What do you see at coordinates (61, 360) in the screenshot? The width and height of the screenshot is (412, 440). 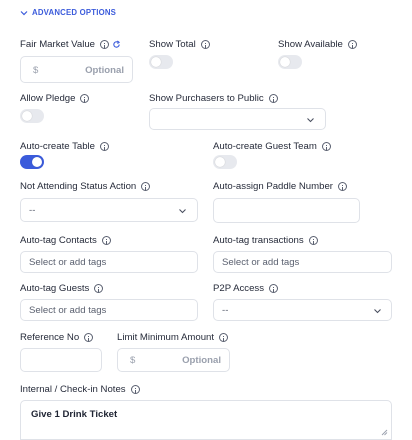 I see `reference-no-input` at bounding box center [61, 360].